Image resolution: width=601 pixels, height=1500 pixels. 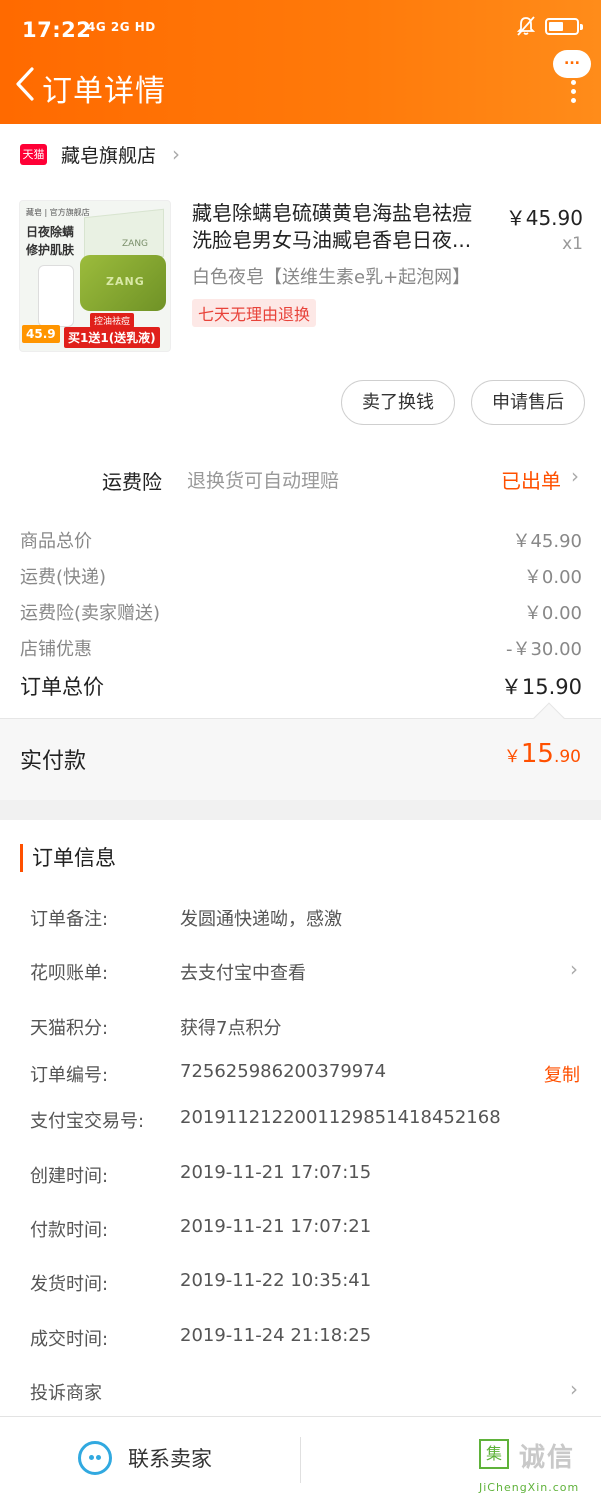 What do you see at coordinates (68, 858) in the screenshot?
I see `order-info-title: 订单信息` at bounding box center [68, 858].